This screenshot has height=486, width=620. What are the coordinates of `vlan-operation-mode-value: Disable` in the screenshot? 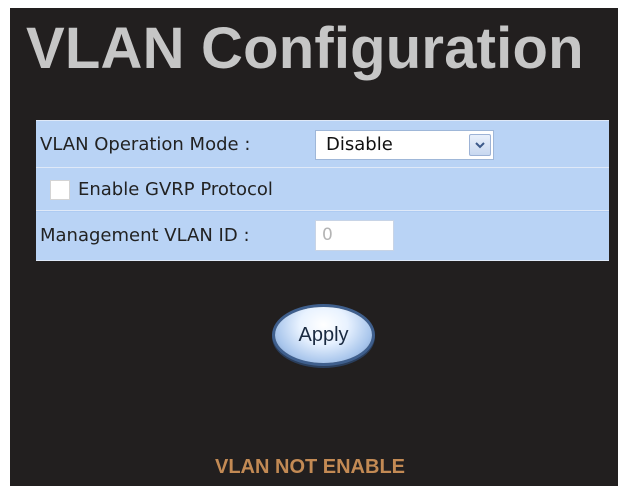 It's located at (359, 144).